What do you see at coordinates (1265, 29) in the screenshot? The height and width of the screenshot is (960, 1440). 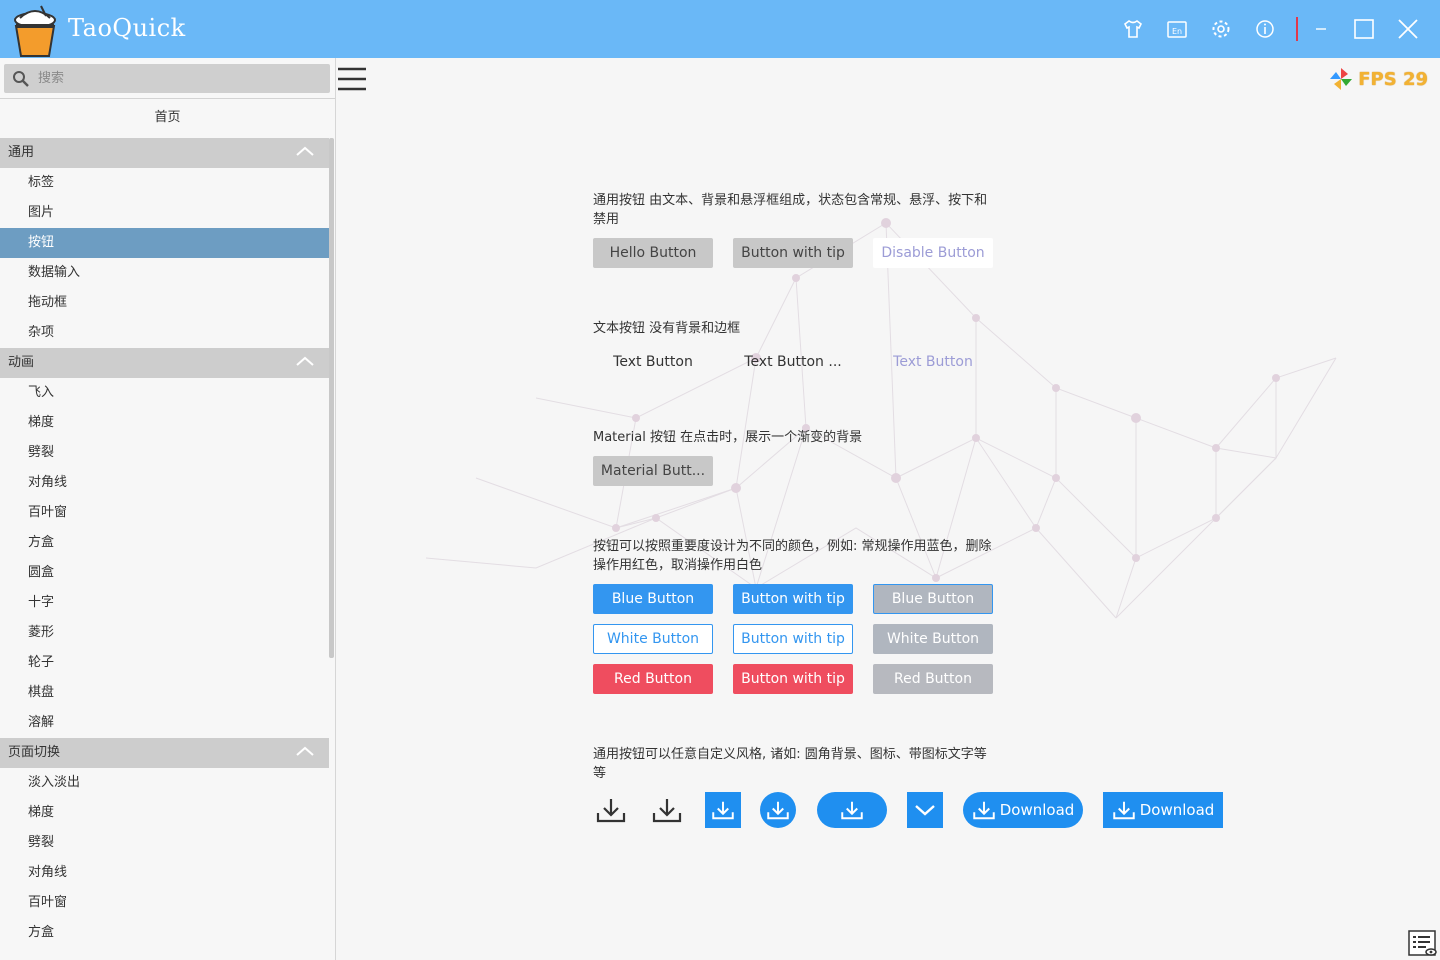 I see `info-icon` at bounding box center [1265, 29].